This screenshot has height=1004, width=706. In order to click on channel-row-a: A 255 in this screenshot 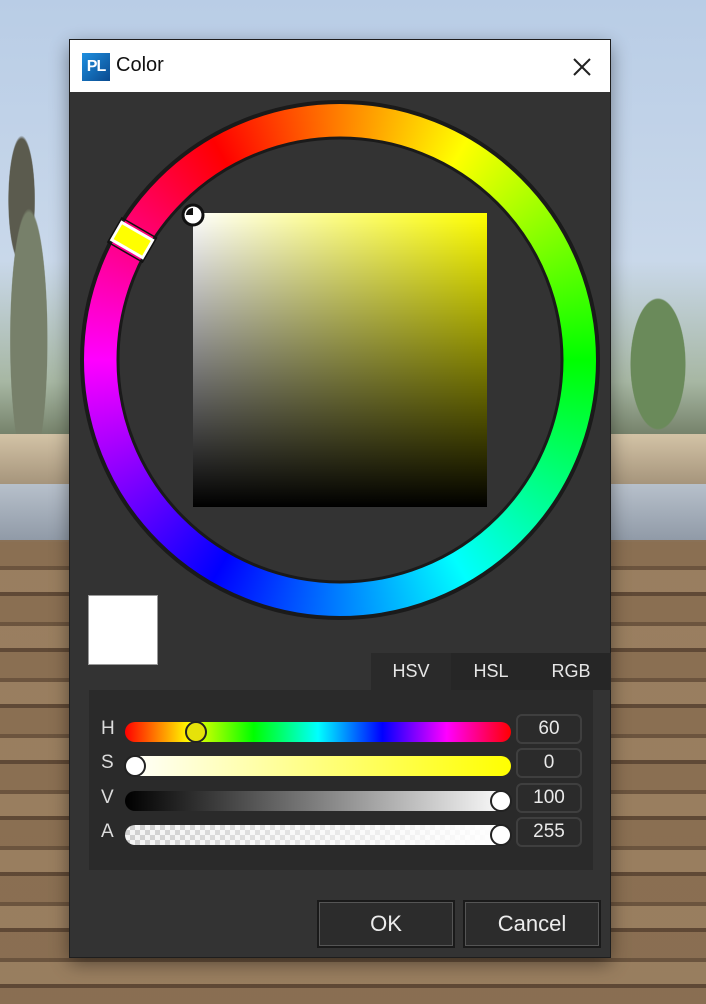, I will do `click(341, 833)`.